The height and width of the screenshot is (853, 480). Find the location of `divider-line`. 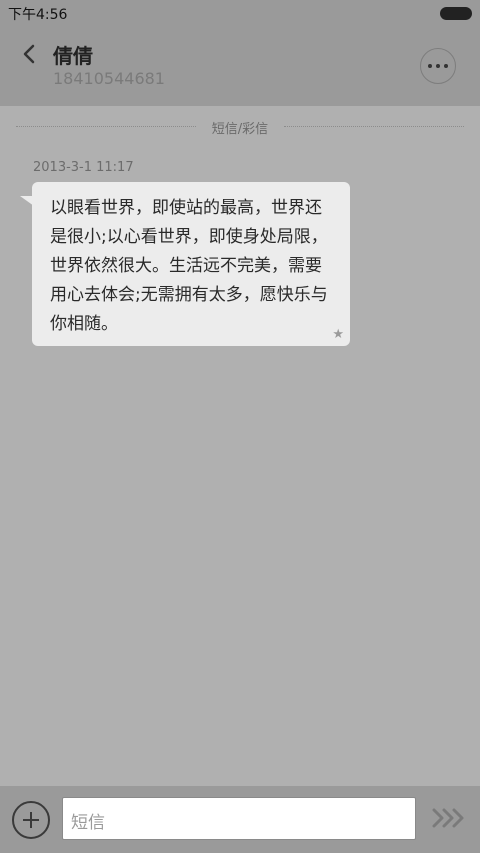

divider-line is located at coordinates (374, 126).